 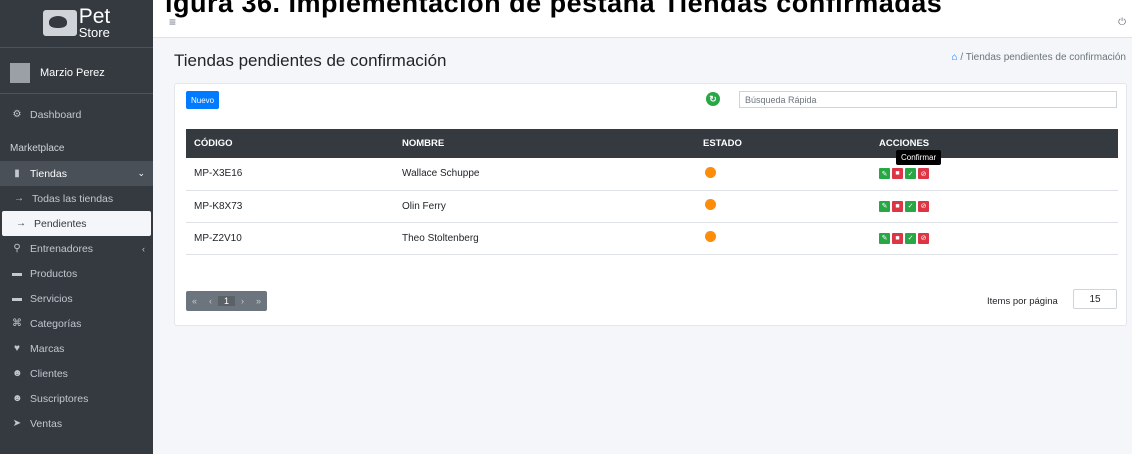 What do you see at coordinates (76, 398) in the screenshot?
I see `sidebar-item-suscriptores: ☻ Suscriptores` at bounding box center [76, 398].